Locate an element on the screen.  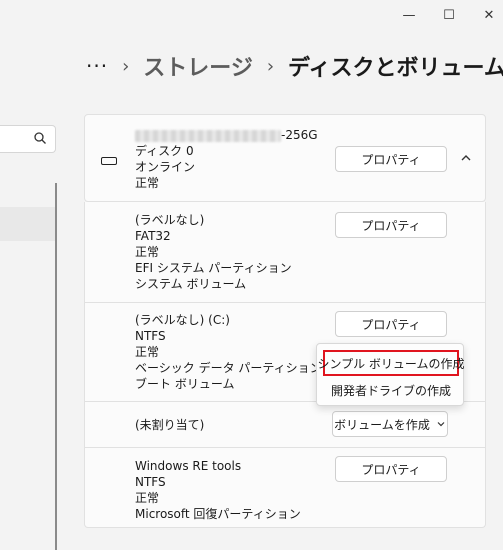
disk-label: ディスク 0 is located at coordinates (164, 151).